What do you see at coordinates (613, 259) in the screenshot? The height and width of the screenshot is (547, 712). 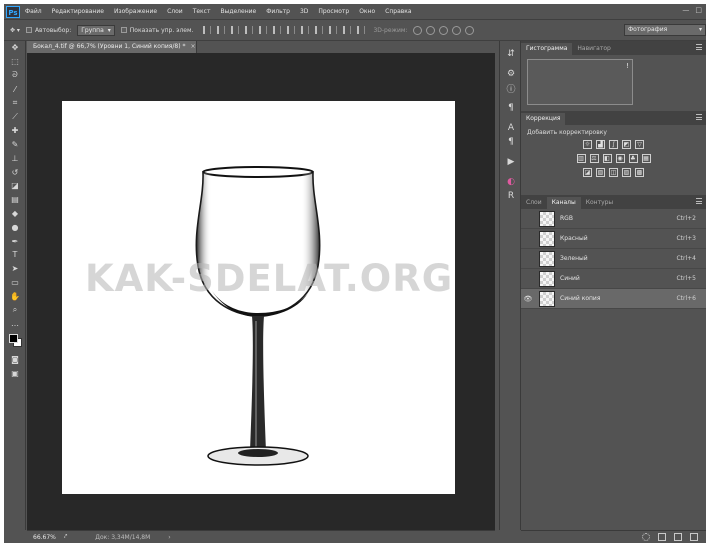 I see `channel-row: Зеленый Ctrl+4` at bounding box center [613, 259].